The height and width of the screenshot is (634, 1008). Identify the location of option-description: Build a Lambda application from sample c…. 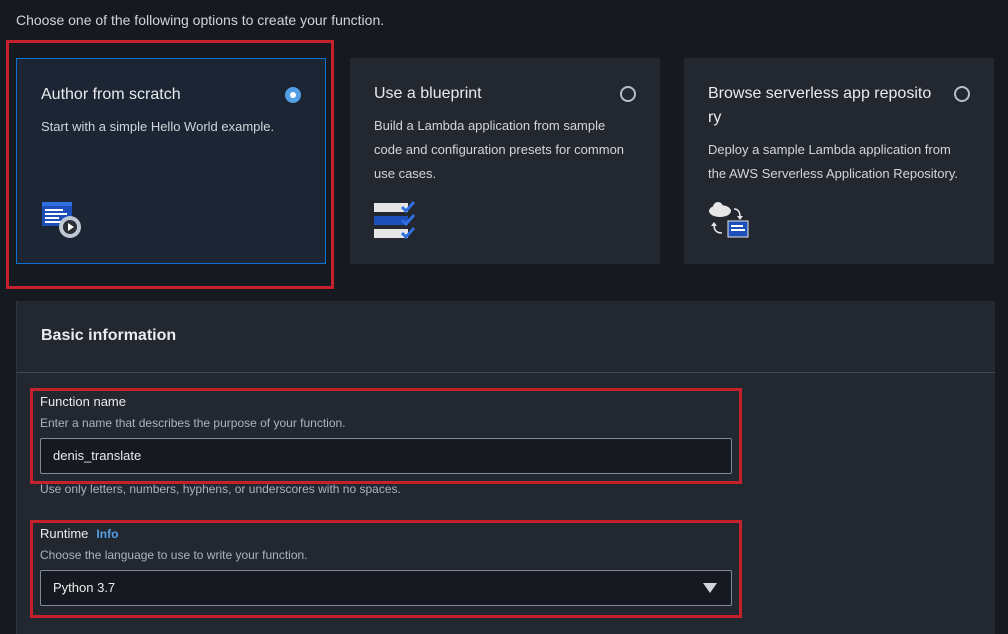
(499, 149).